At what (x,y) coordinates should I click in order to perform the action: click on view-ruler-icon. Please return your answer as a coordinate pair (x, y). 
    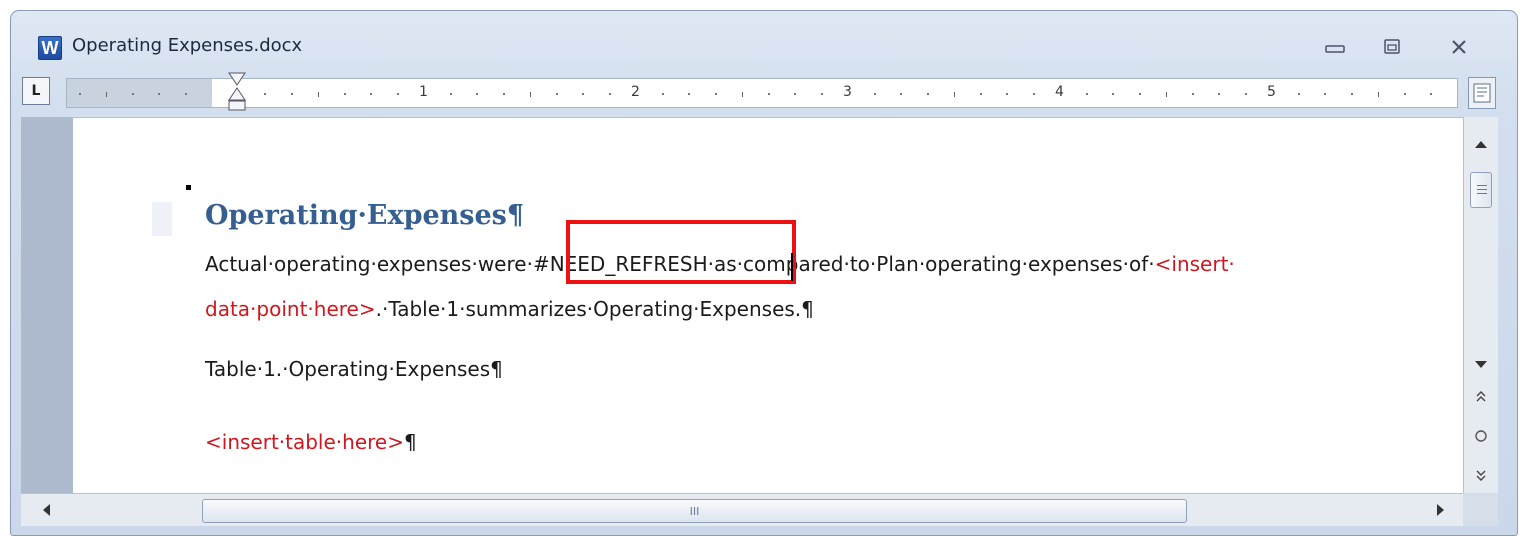
    Looking at the image, I should click on (1482, 93).